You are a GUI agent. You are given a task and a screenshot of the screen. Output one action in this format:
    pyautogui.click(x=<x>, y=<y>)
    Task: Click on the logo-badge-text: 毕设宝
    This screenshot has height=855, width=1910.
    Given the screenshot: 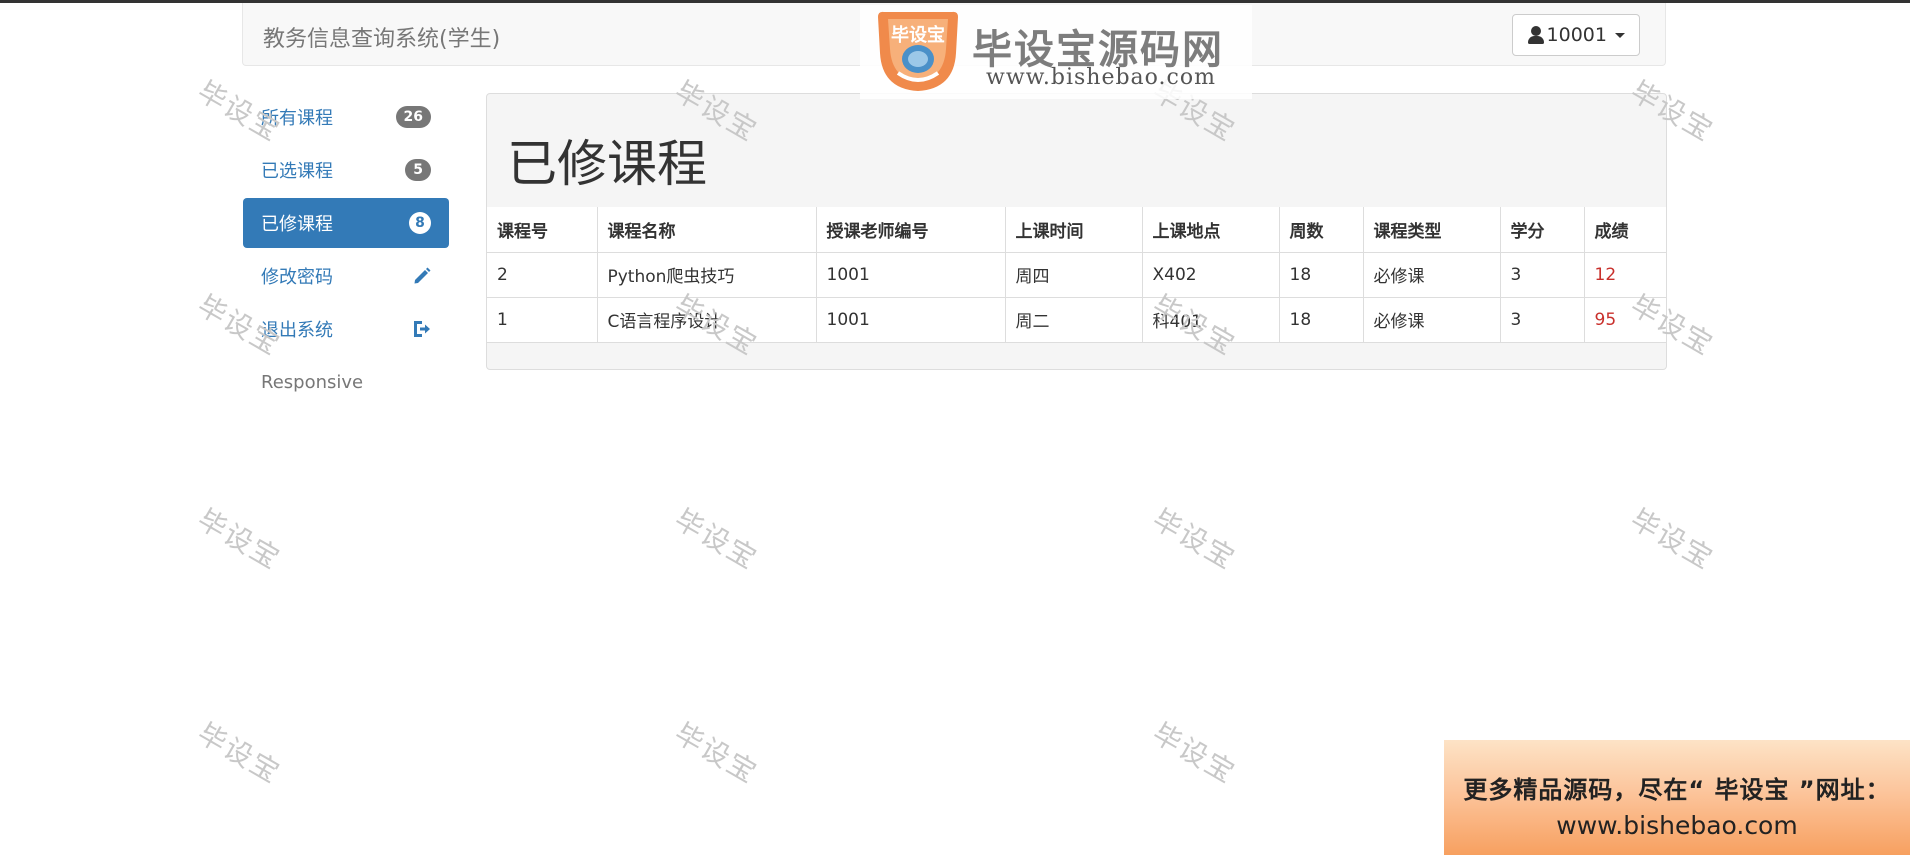 What is the action you would take?
    pyautogui.click(x=918, y=35)
    